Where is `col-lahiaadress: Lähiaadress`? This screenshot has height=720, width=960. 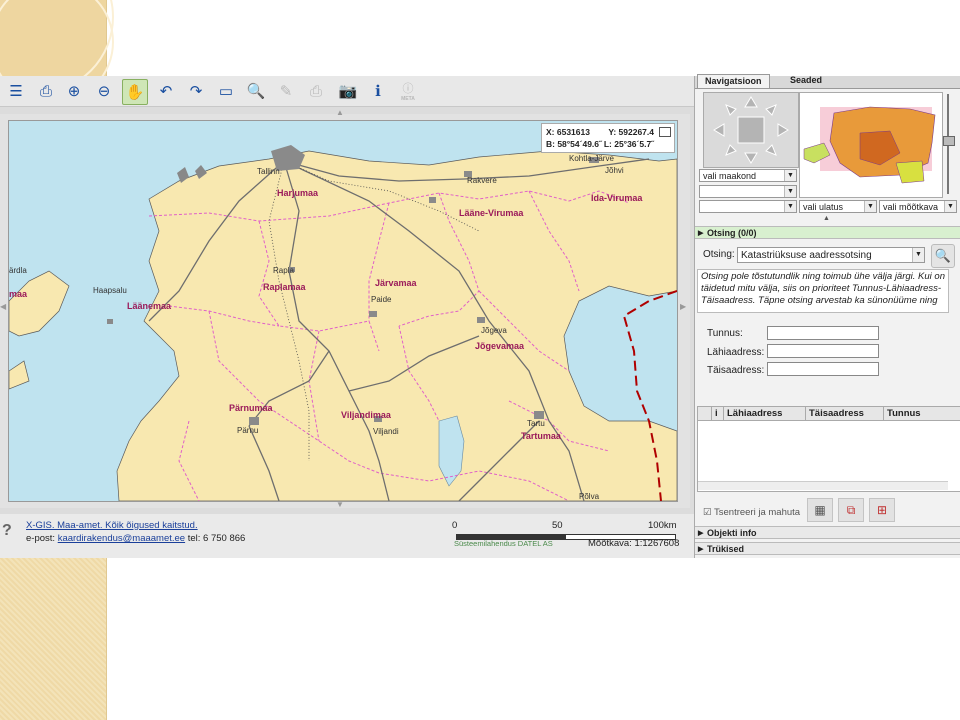 col-lahiaadress: Lähiaadress is located at coordinates (765, 413).